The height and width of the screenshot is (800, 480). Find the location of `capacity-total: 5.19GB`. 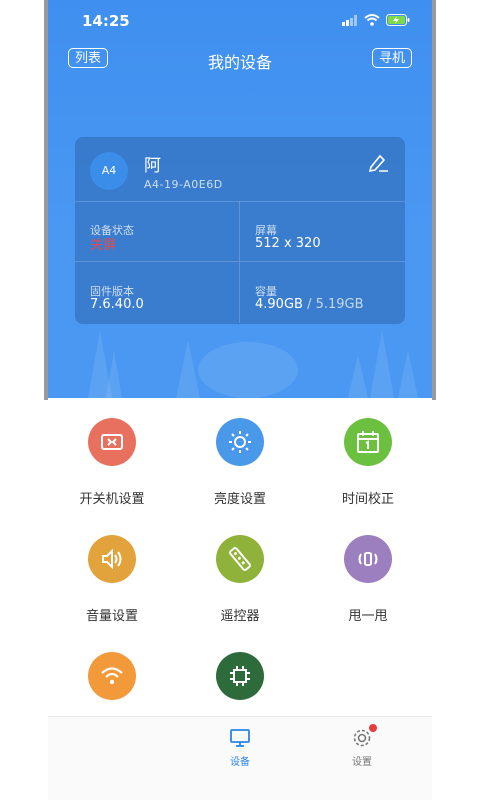

capacity-total: 5.19GB is located at coordinates (339, 304).